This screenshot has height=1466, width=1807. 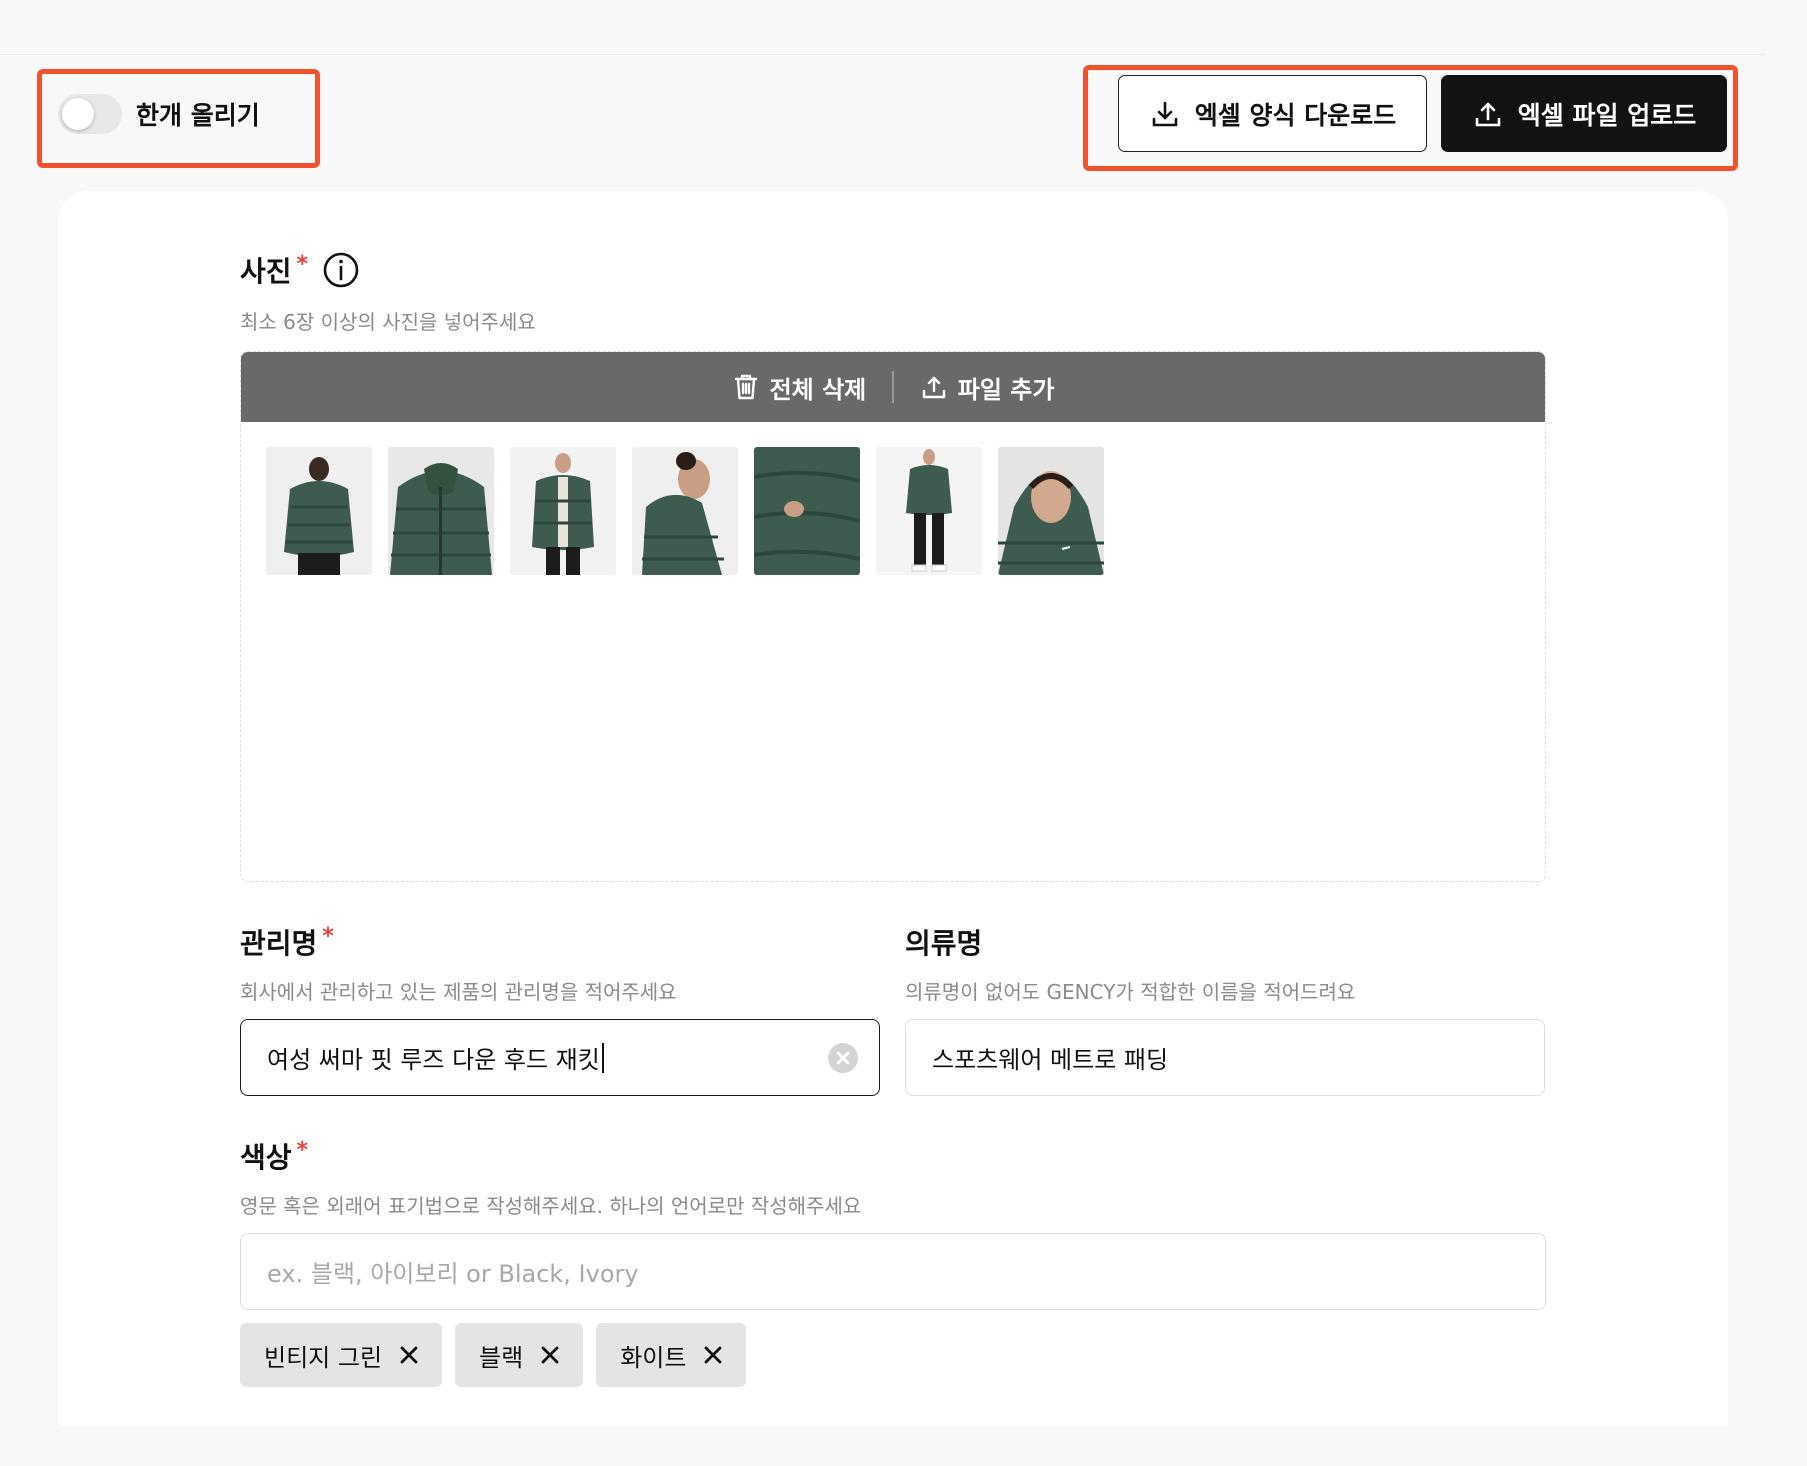 I want to click on clothing-name-title: 의류명, so click(x=944, y=943).